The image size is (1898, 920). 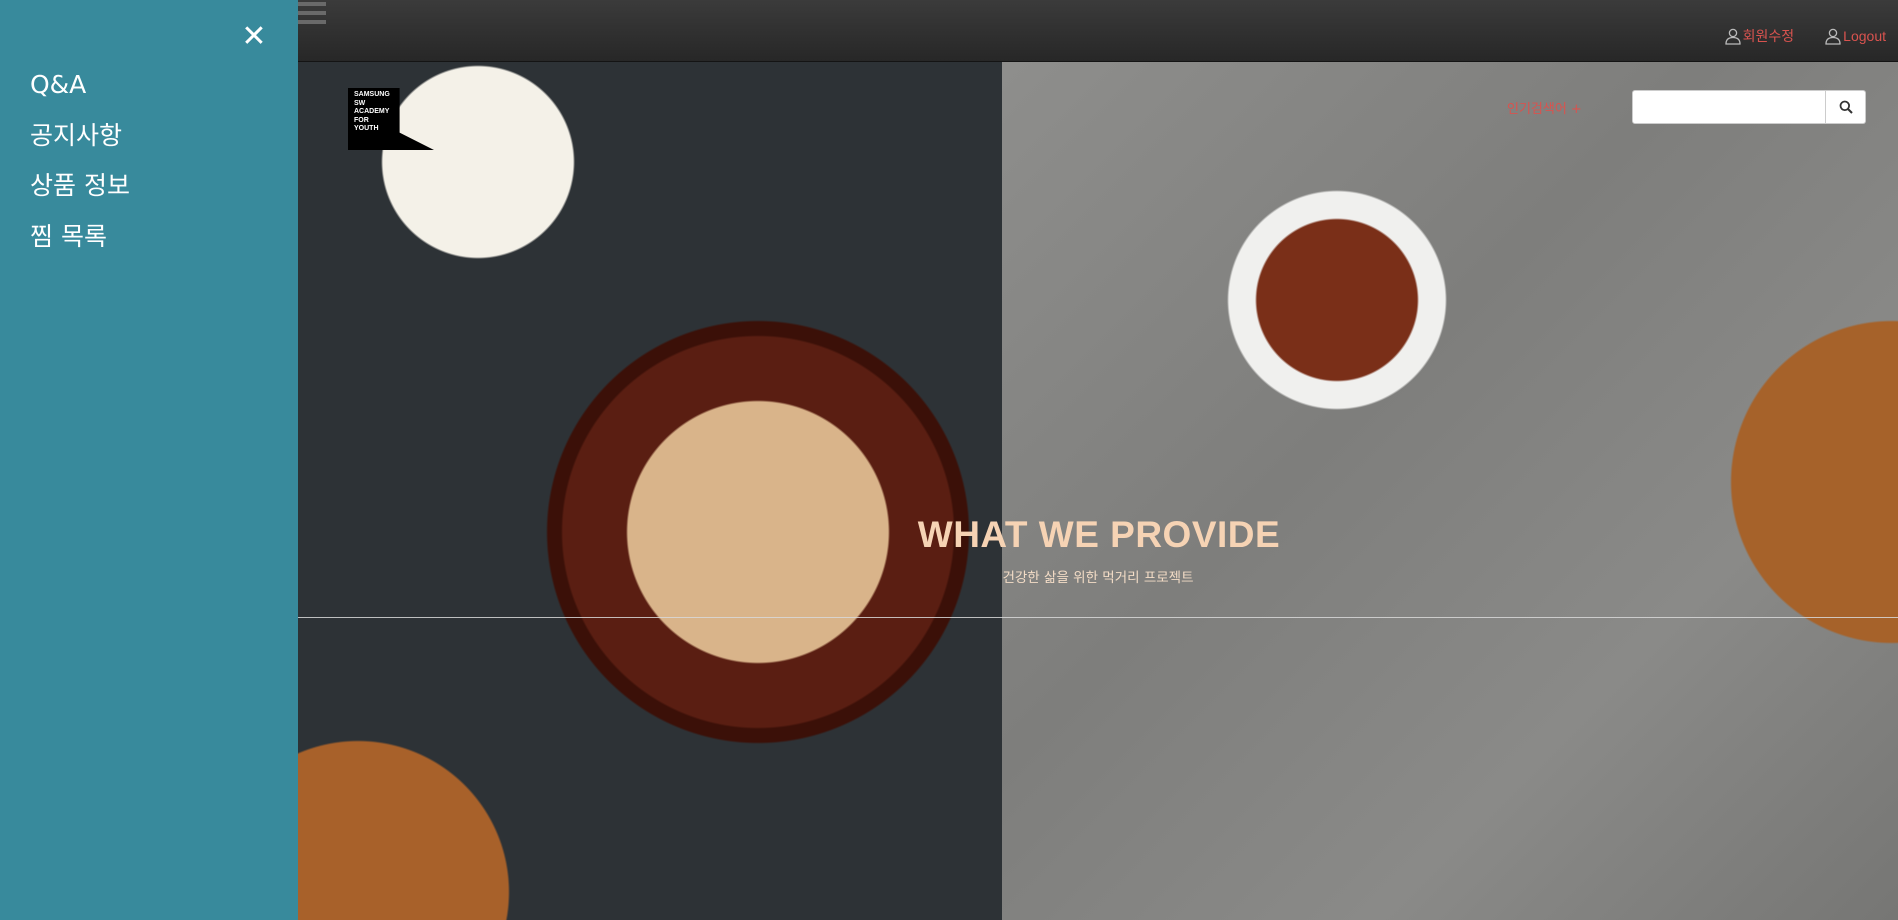 I want to click on search-icon, so click(x=1846, y=107).